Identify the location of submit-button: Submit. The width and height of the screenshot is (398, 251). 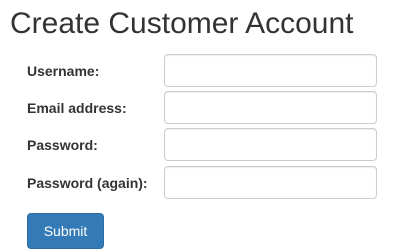
(65, 231).